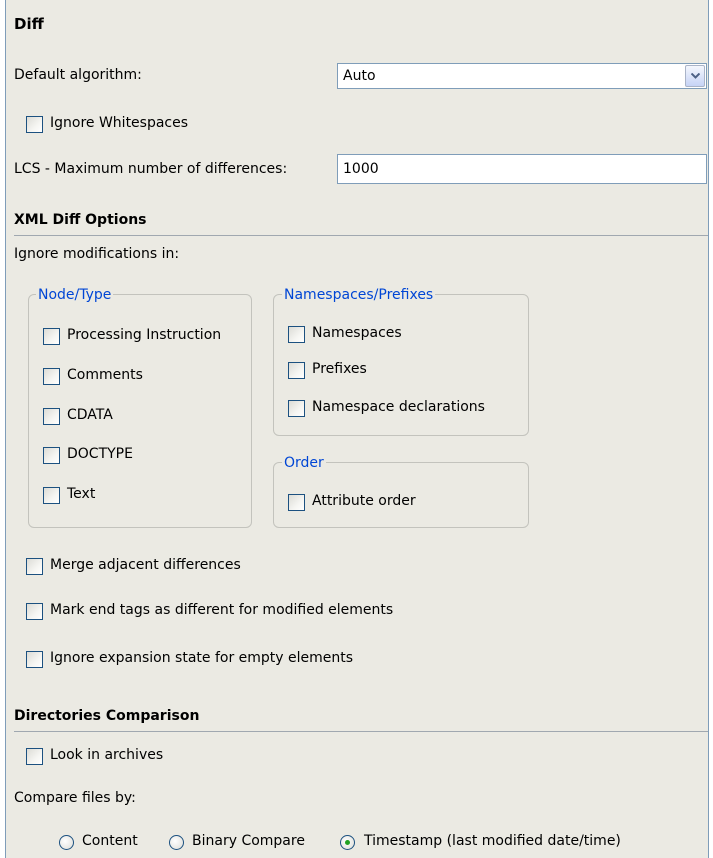 The height and width of the screenshot is (858, 713). What do you see at coordinates (361, 235) in the screenshot?
I see `xml-diff-separator` at bounding box center [361, 235].